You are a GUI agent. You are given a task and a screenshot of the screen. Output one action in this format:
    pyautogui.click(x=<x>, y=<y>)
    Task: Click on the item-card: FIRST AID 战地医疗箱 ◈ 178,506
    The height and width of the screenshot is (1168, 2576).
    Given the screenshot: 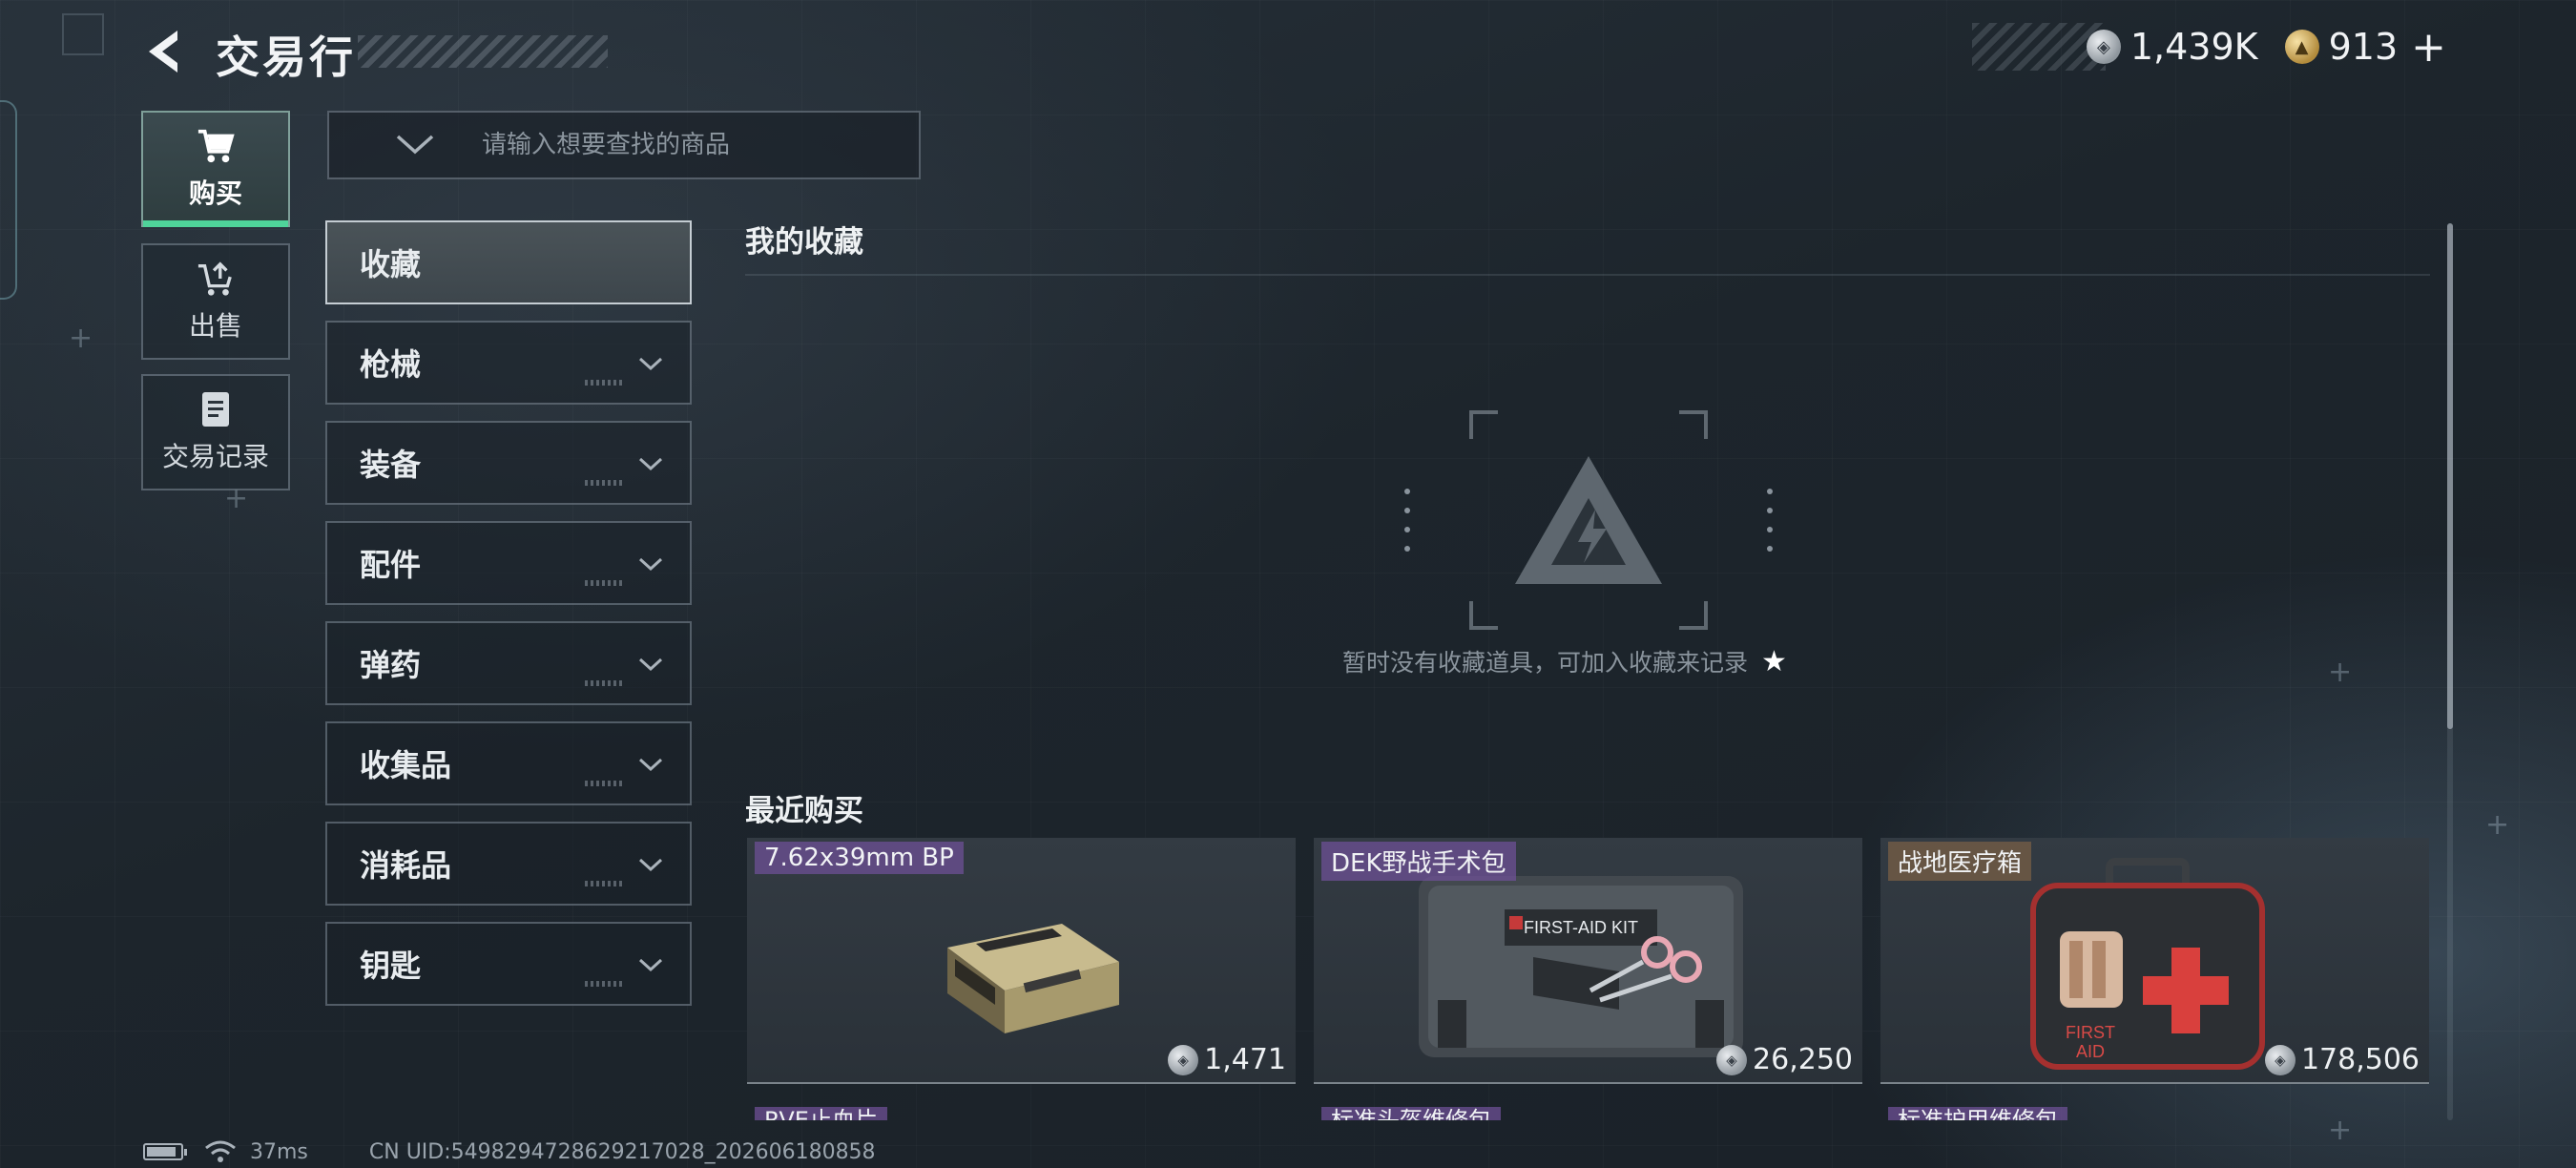 What is the action you would take?
    pyautogui.click(x=2154, y=961)
    